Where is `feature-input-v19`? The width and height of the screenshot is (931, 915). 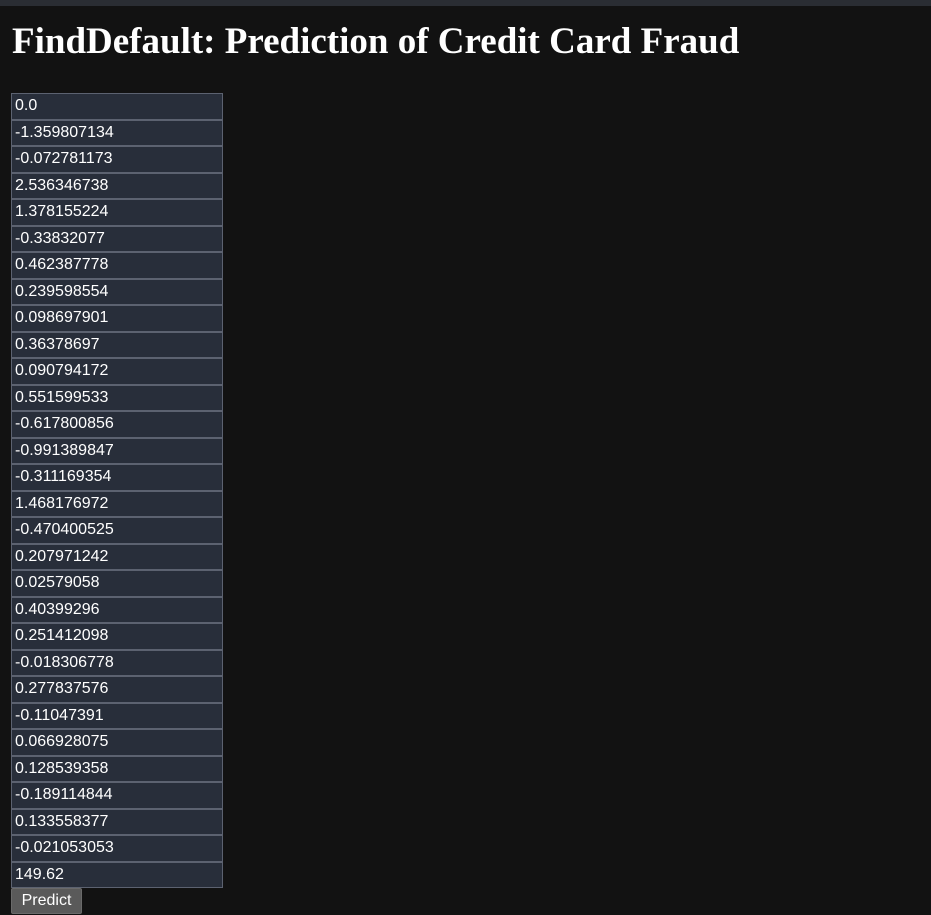 feature-input-v19 is located at coordinates (117, 609).